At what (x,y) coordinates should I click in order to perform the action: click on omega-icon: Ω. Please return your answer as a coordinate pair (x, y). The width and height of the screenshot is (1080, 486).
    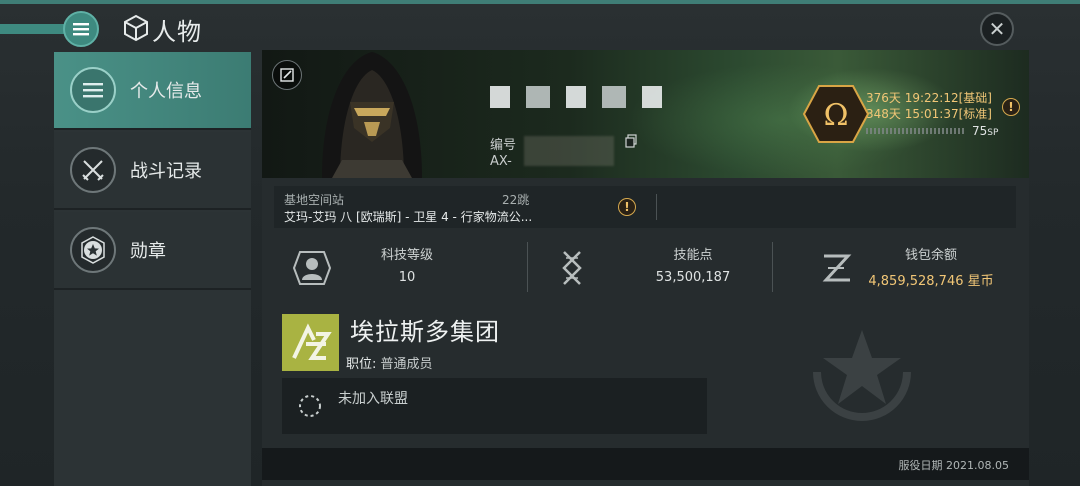
    Looking at the image, I should click on (836, 115).